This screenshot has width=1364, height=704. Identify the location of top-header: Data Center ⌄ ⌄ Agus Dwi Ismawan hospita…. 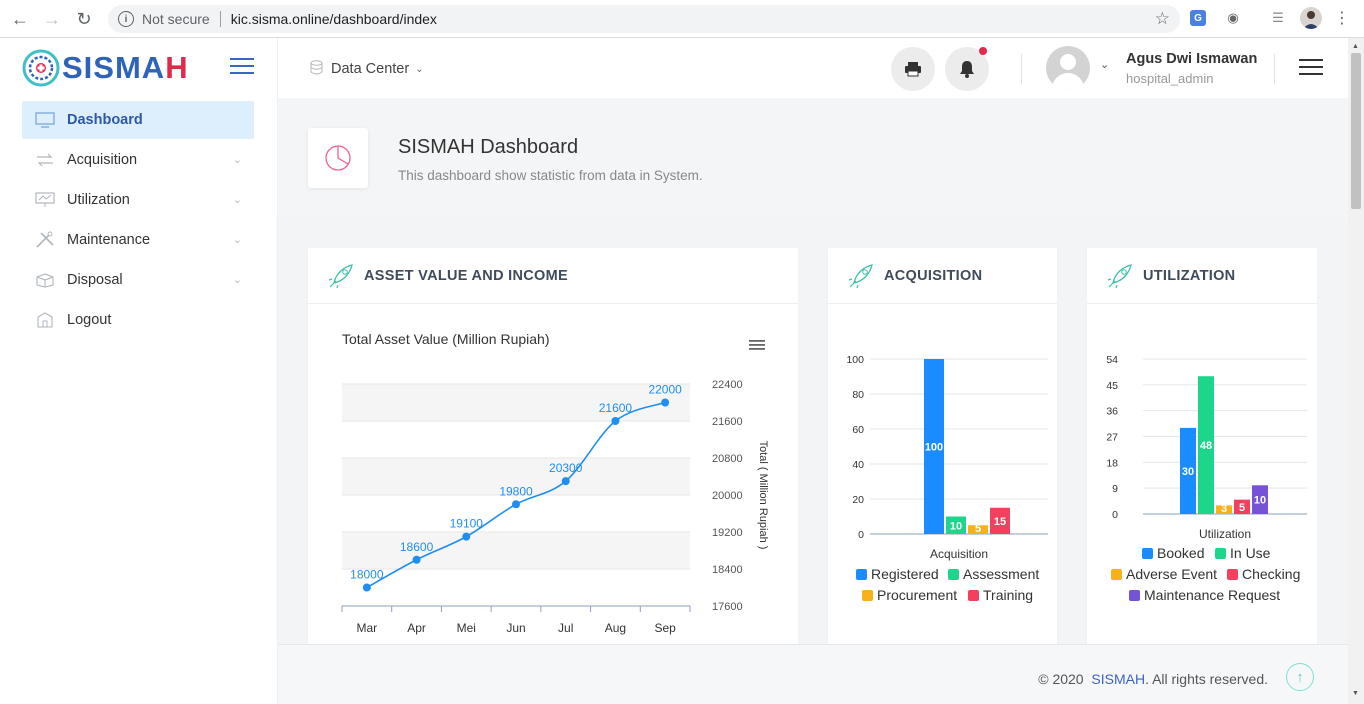
(813, 68).